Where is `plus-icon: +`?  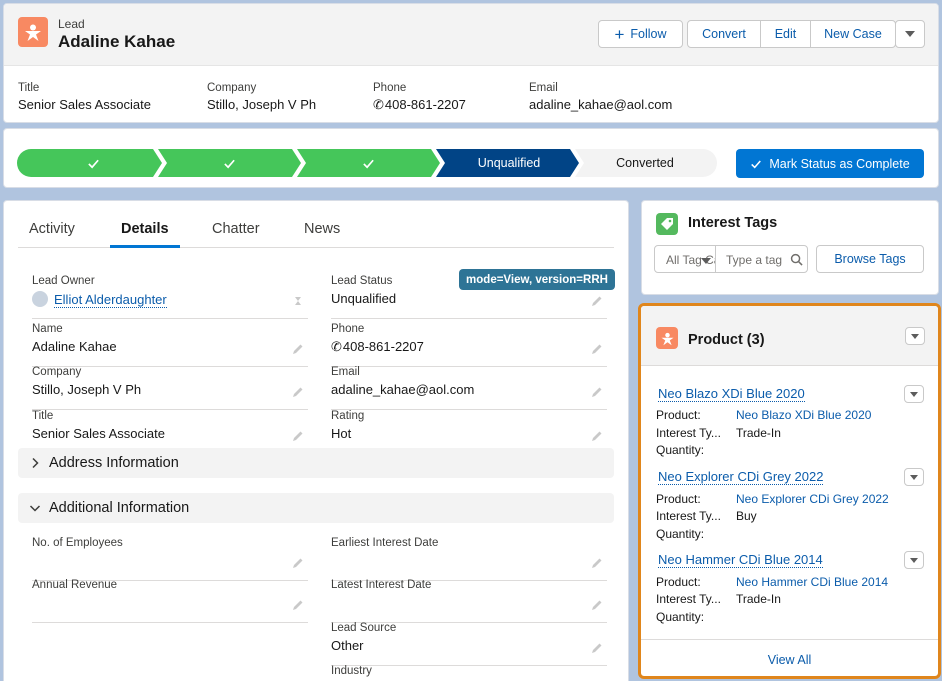 plus-icon: + is located at coordinates (619, 34).